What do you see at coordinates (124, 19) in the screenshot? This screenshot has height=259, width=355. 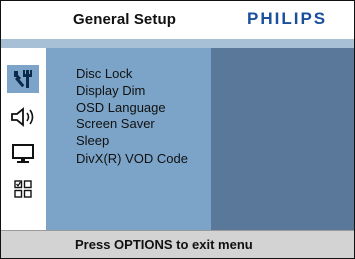 I see `page-title: General Setup` at bounding box center [124, 19].